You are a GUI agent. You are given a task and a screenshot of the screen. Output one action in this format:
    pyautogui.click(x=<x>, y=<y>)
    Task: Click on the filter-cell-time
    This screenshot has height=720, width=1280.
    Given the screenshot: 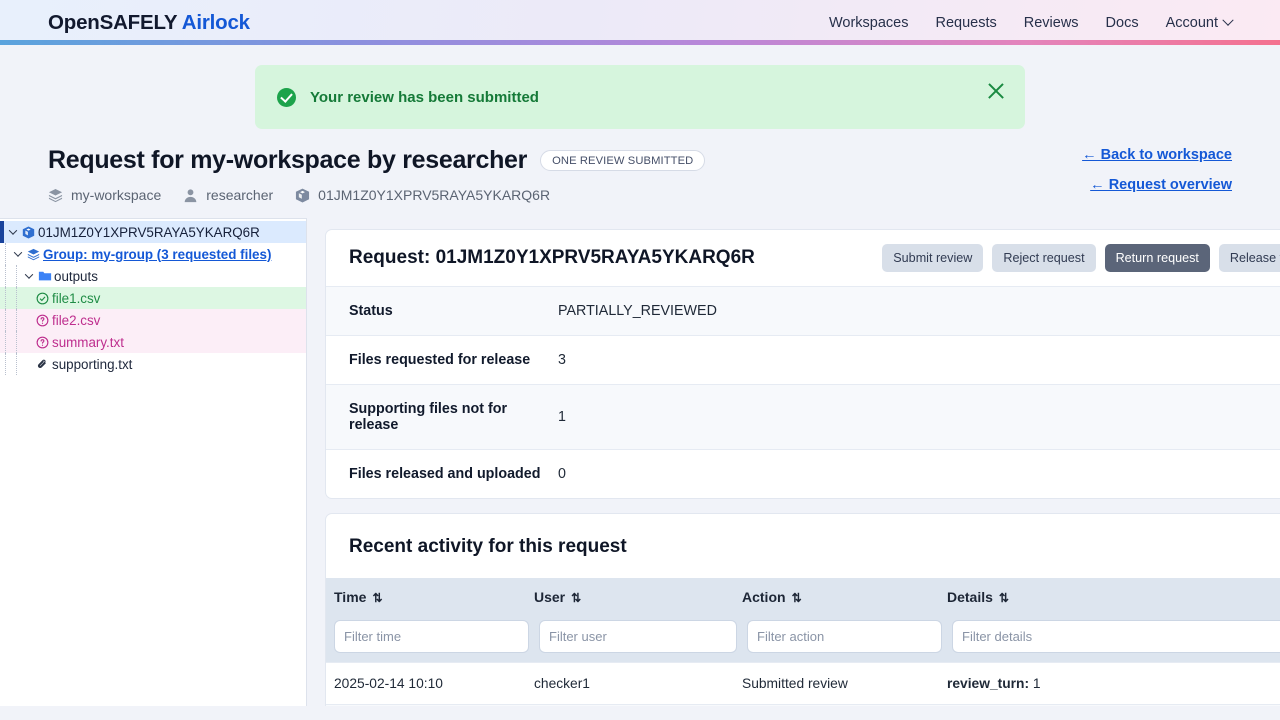 What is the action you would take?
    pyautogui.click(x=430, y=639)
    